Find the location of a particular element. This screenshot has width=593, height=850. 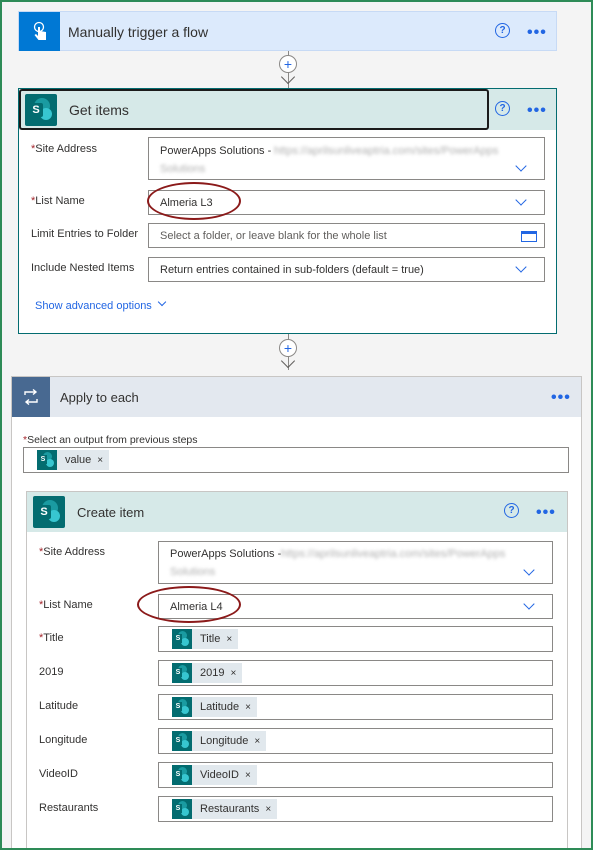

2019-field: S 2019 × is located at coordinates (355, 673).